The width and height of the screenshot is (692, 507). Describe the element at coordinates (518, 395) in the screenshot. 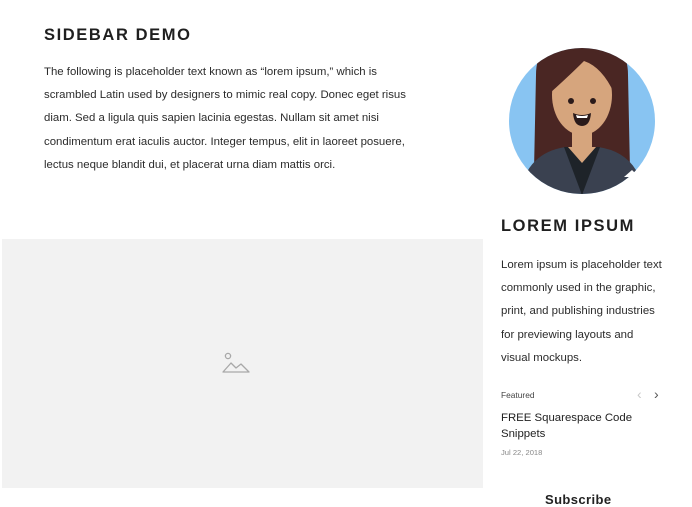

I see `featured-label: Featured` at that location.